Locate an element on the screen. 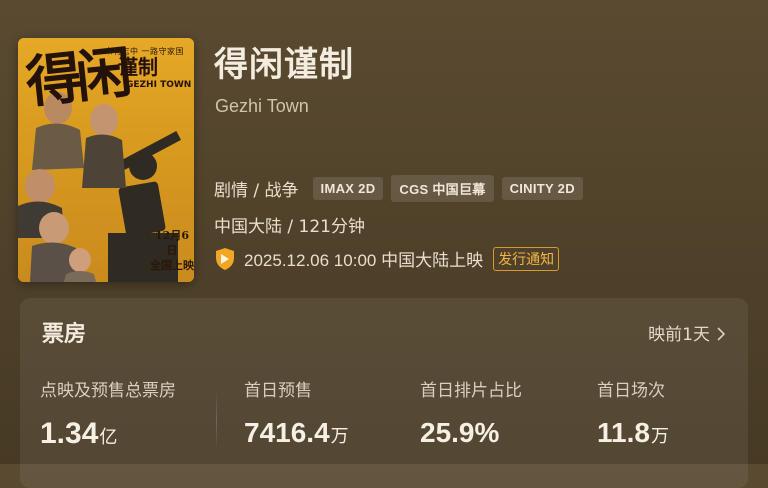  stat-value: 11.8万 is located at coordinates (633, 433).